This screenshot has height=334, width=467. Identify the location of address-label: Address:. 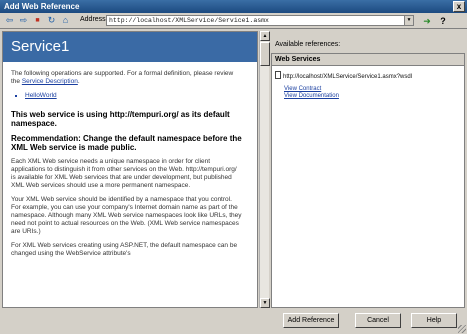
(94, 19).